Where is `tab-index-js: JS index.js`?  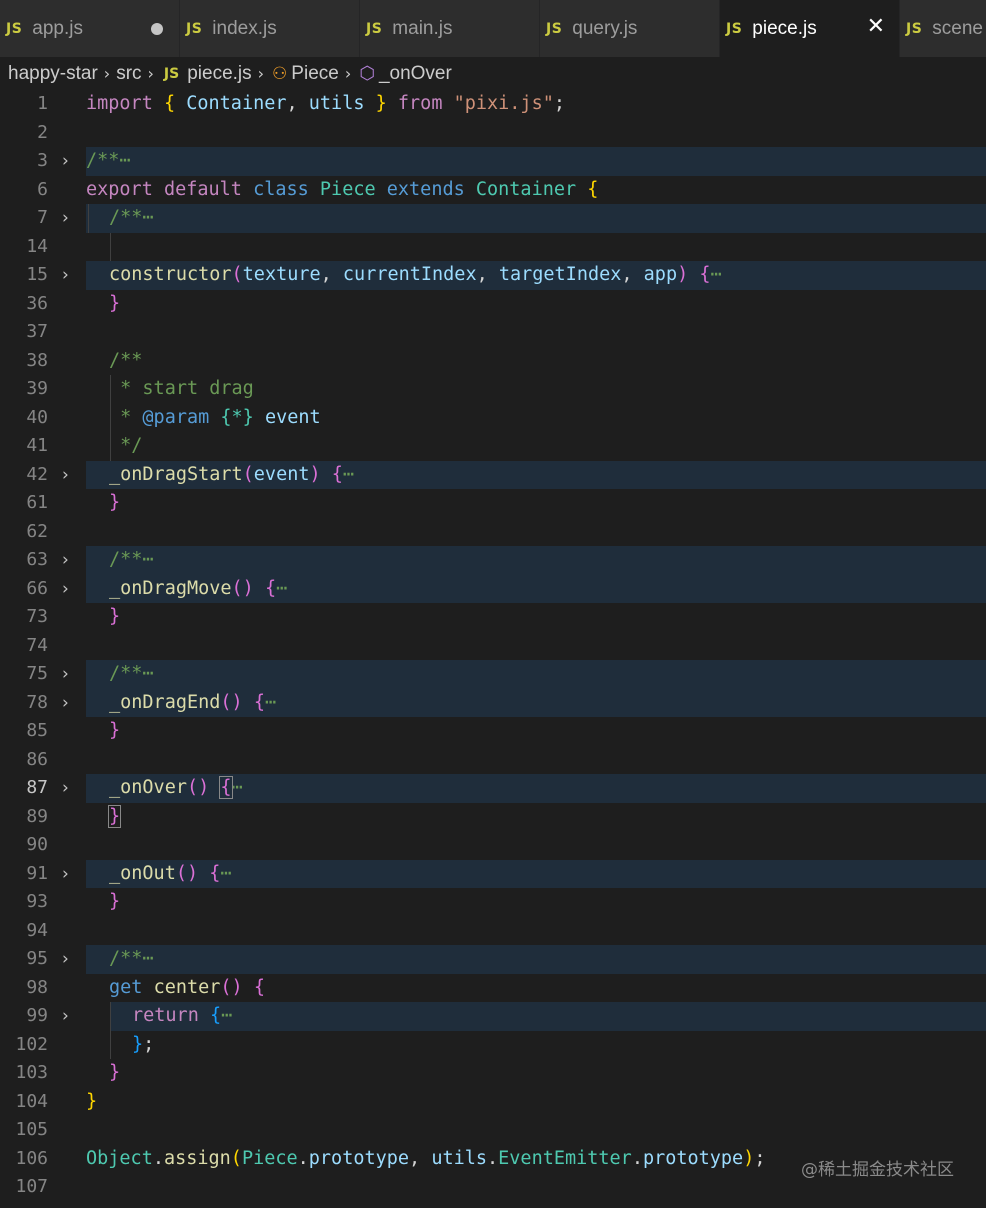 tab-index-js: JS index.js is located at coordinates (270, 28).